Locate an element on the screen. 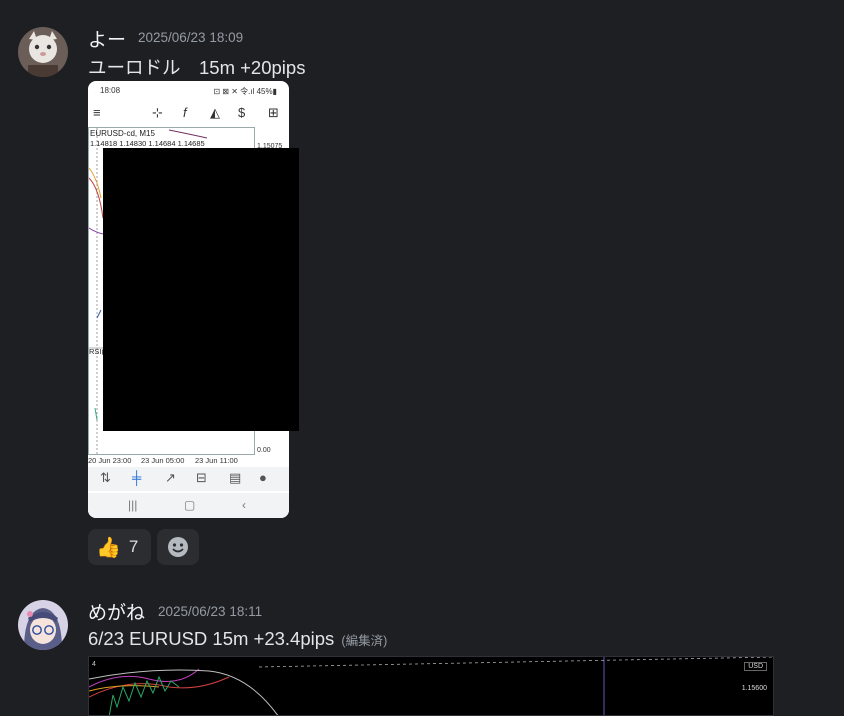 This screenshot has height=716, width=844. reaction-count: 7 is located at coordinates (133, 546).